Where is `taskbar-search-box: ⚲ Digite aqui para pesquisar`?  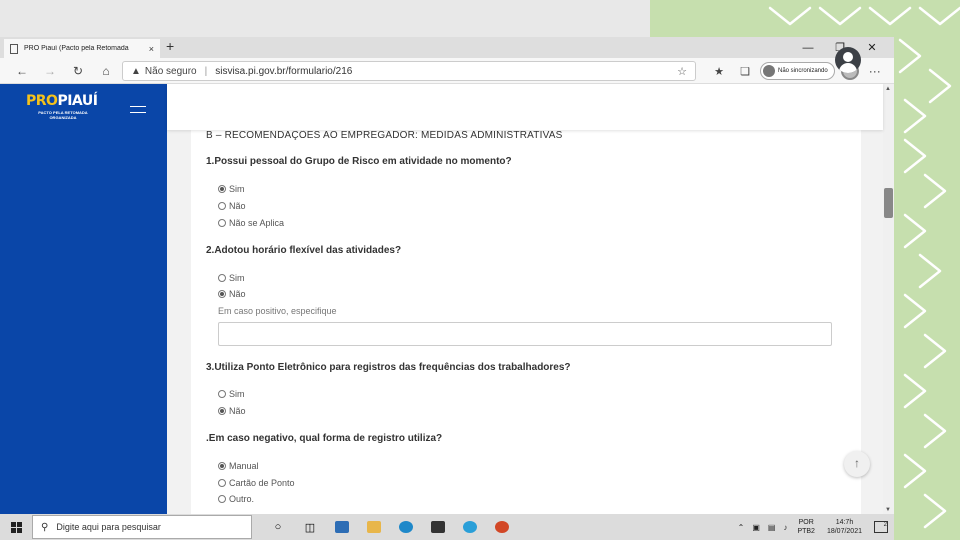
taskbar-search-box: ⚲ Digite aqui para pesquisar is located at coordinates (142, 527).